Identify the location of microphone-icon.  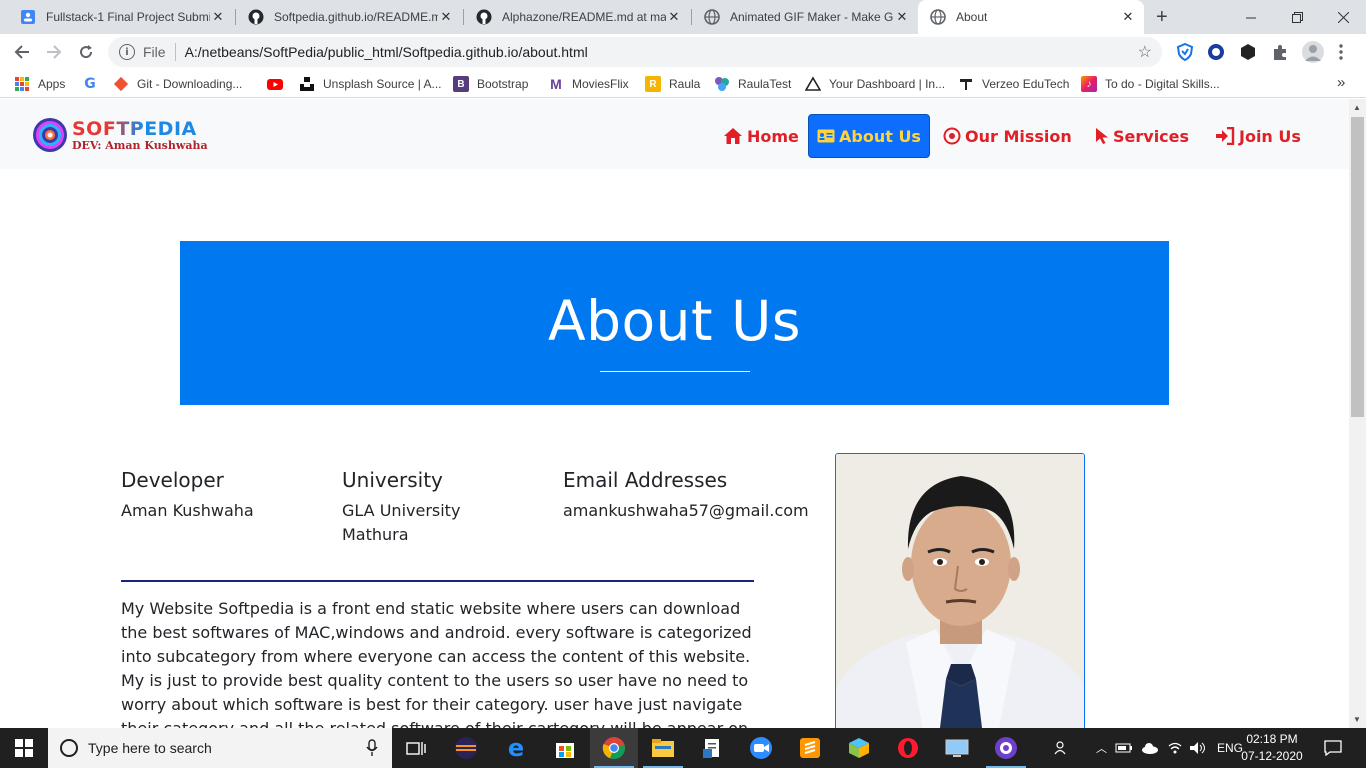
(372, 748).